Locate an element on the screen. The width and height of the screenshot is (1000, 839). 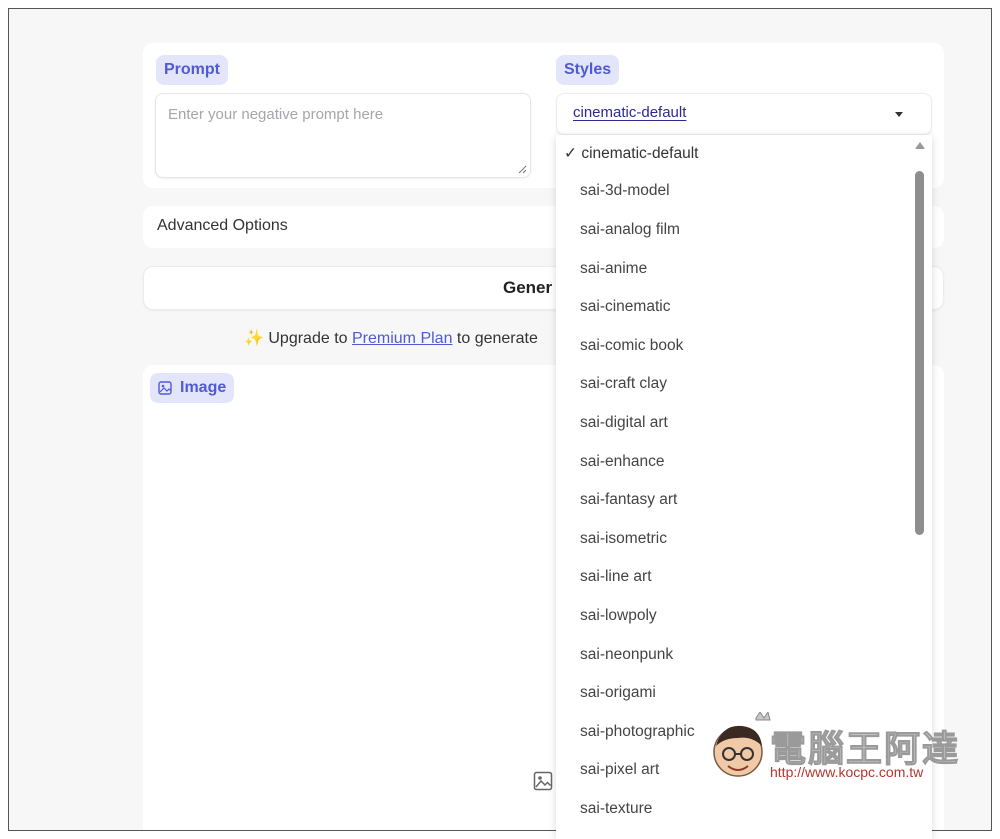
chevron-down-icon is located at coordinates (899, 114).